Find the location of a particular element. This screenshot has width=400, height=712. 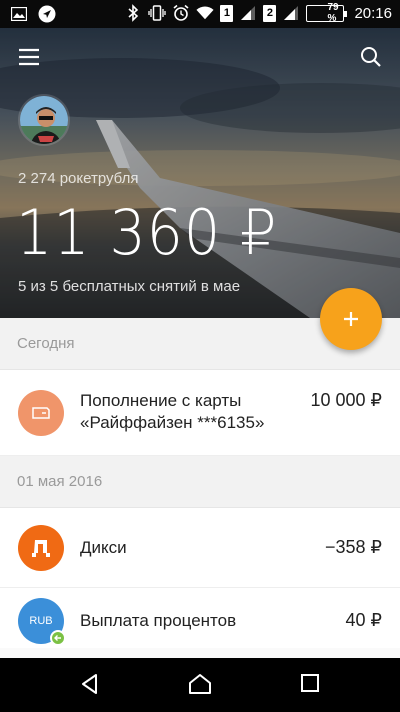

add-button is located at coordinates (351, 319).